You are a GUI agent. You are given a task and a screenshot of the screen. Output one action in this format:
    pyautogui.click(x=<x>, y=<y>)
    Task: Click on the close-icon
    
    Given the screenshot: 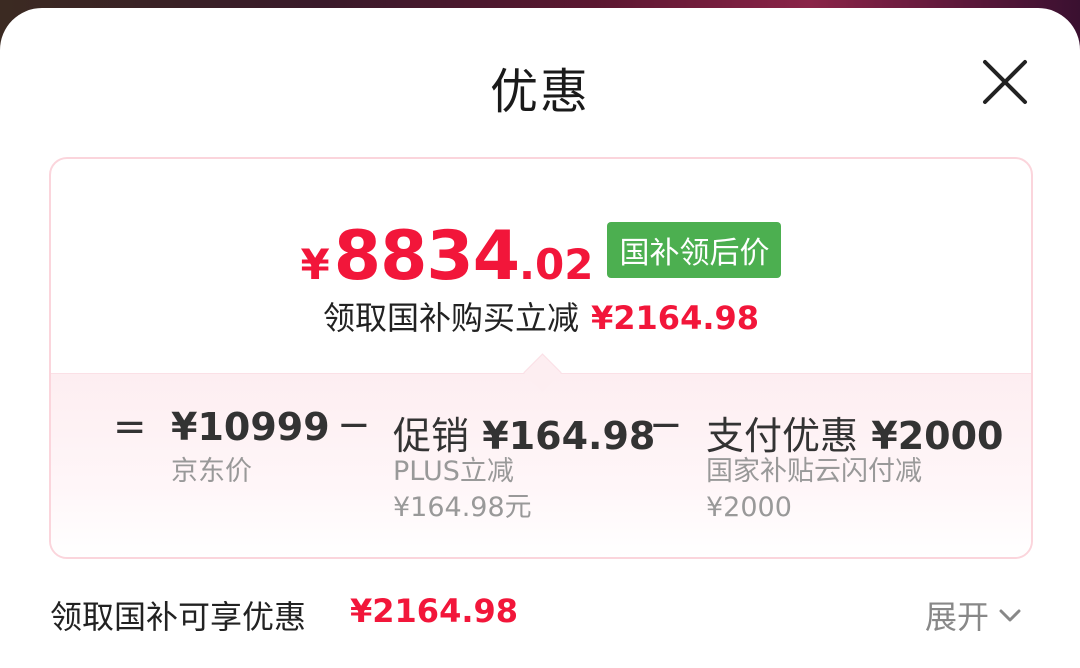 What is the action you would take?
    pyautogui.click(x=1005, y=82)
    